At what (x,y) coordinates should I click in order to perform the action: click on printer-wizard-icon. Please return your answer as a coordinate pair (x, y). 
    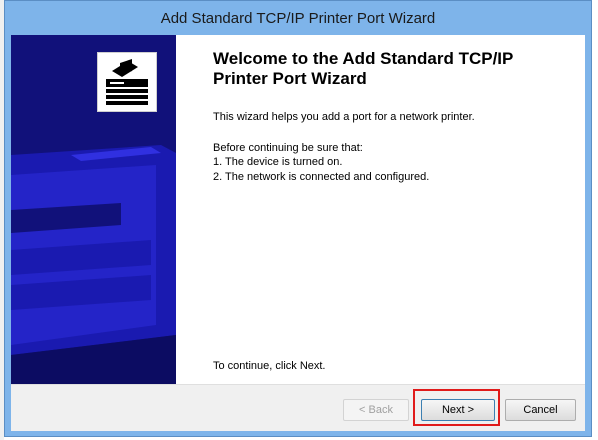
    Looking at the image, I should click on (127, 82).